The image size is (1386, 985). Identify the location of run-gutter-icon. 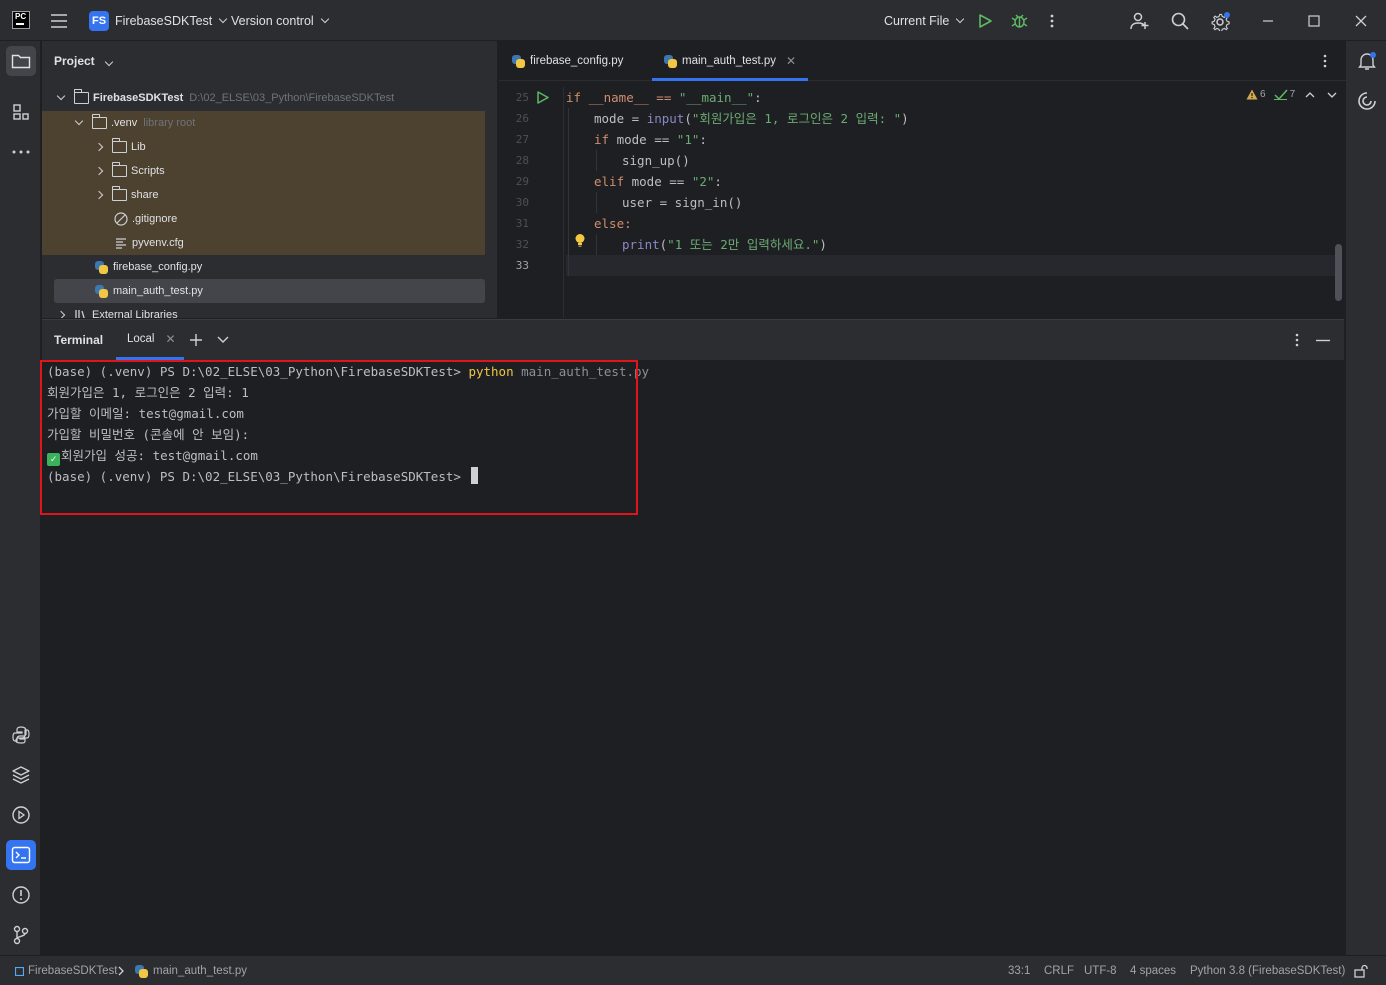
(542, 97).